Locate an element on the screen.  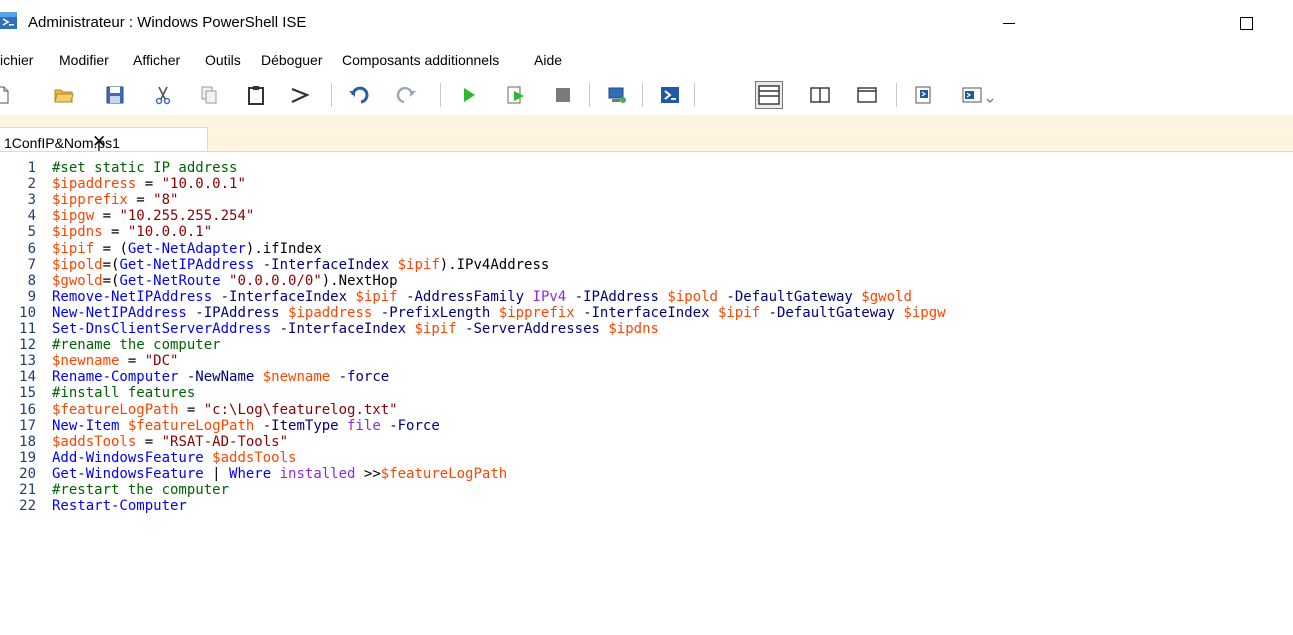
layout-script-right-icon is located at coordinates (820, 95).